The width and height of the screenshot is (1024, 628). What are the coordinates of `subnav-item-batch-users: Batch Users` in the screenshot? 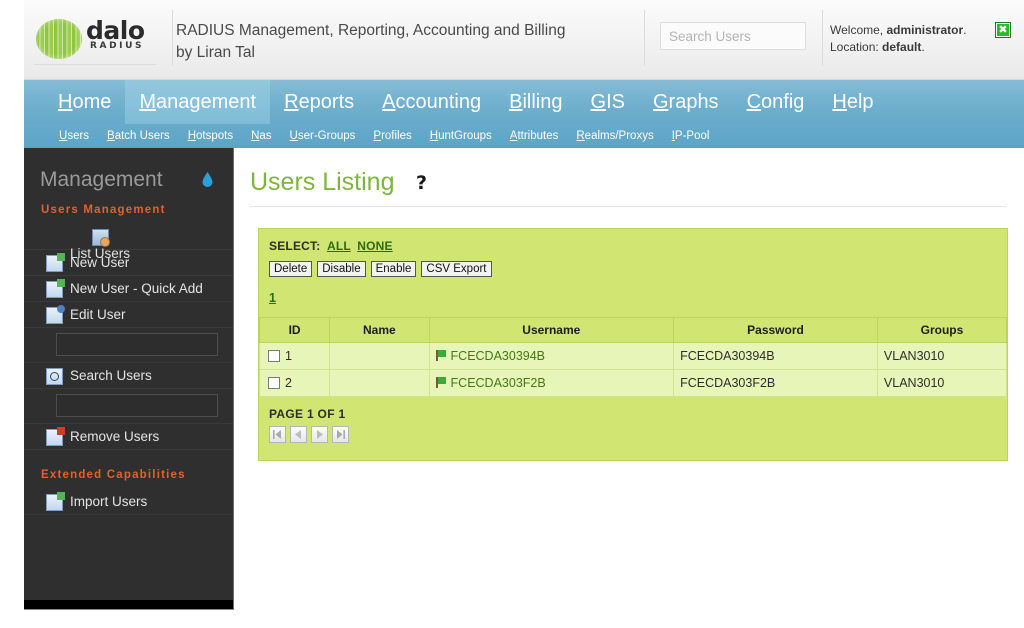 It's located at (138, 136).